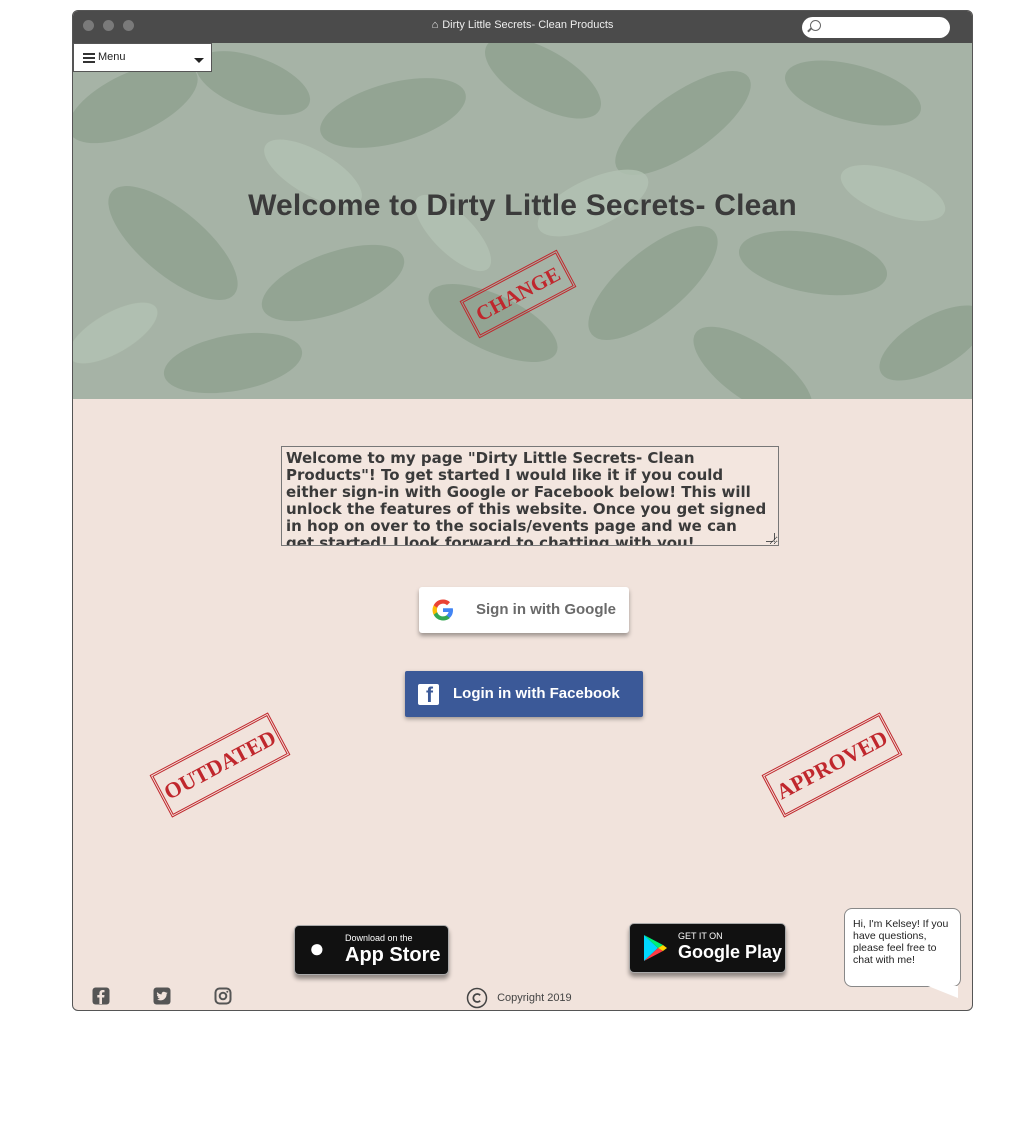 The width and height of the screenshot is (1024, 1126). What do you see at coordinates (477, 998) in the screenshot?
I see `copyright-icon` at bounding box center [477, 998].